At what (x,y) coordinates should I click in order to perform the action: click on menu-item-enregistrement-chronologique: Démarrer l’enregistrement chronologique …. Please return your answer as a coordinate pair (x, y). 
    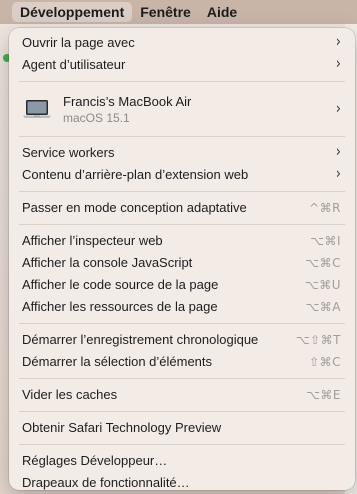
    Looking at the image, I should click on (182, 340).